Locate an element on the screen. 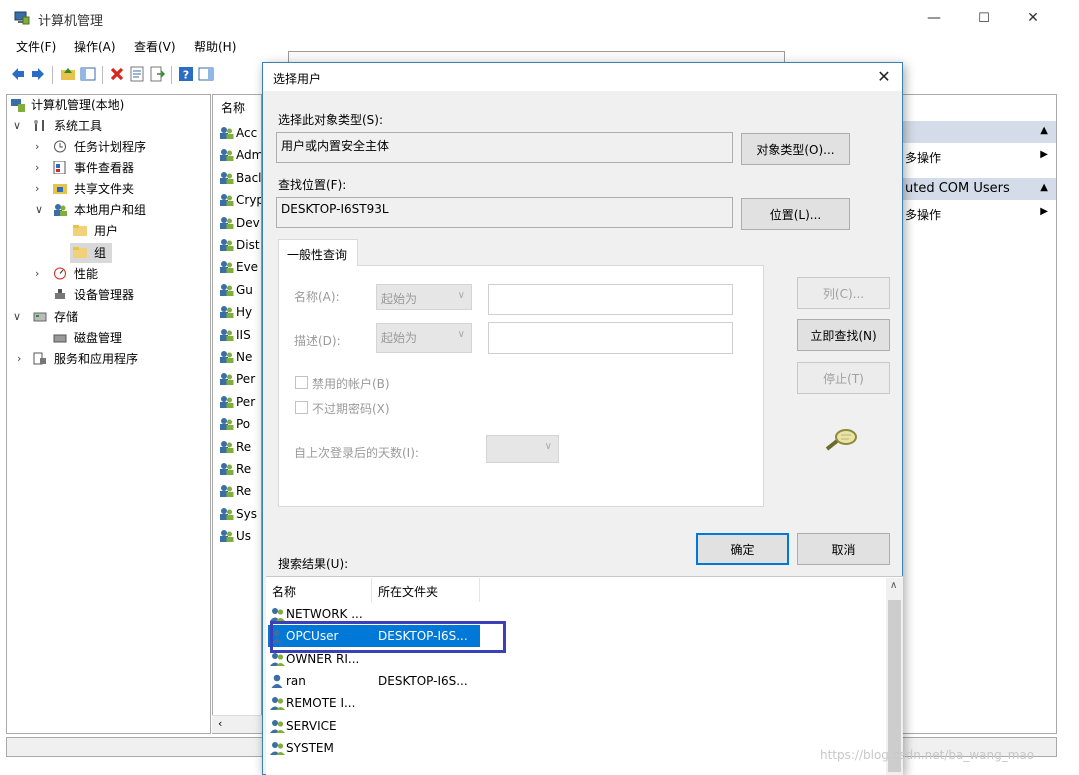 This screenshot has width=1079, height=775. name-starts-with-select: 起始为 ∨ is located at coordinates (424, 297).